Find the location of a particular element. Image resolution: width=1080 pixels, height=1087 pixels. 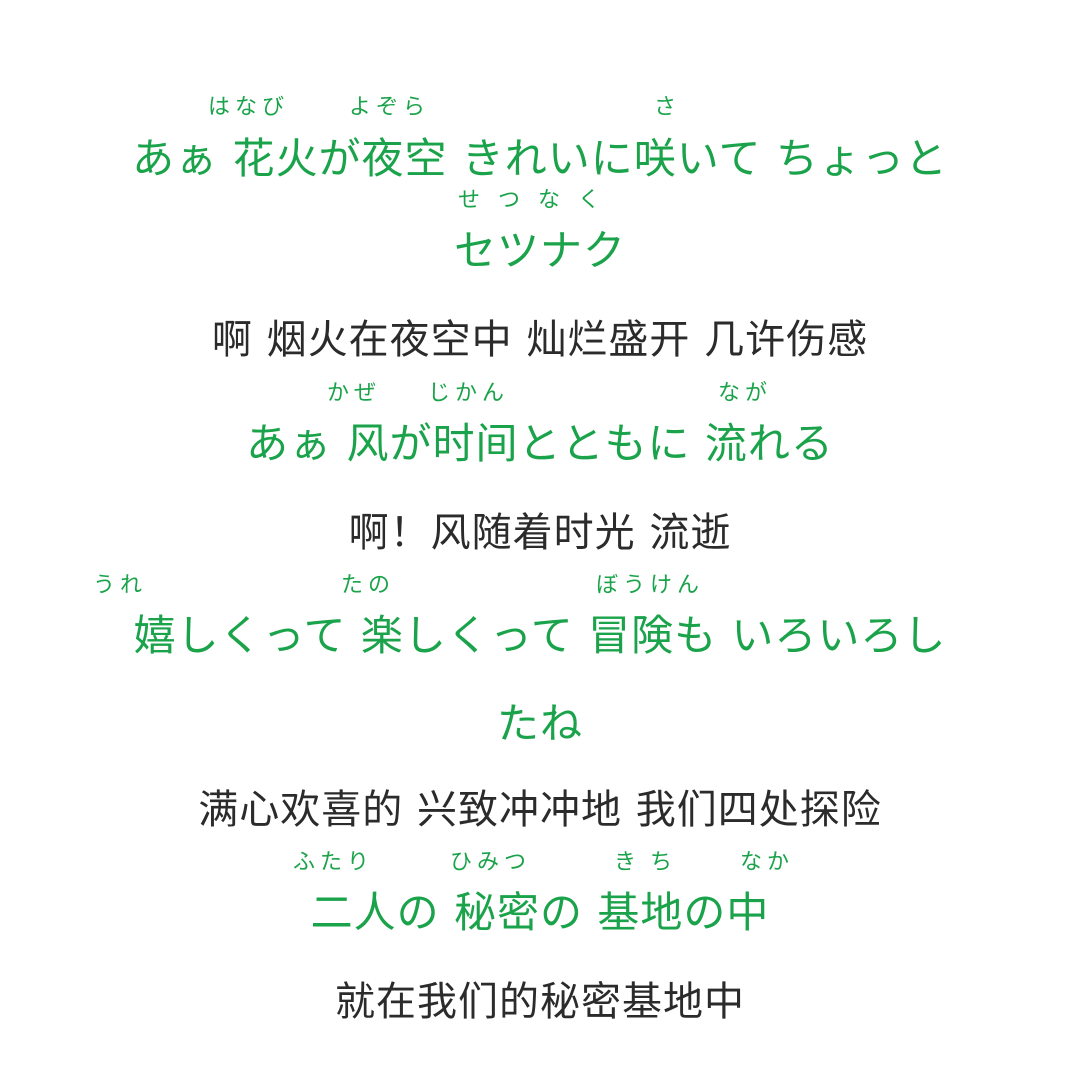

ruby-jikan: じかん is located at coordinates (469, 393).